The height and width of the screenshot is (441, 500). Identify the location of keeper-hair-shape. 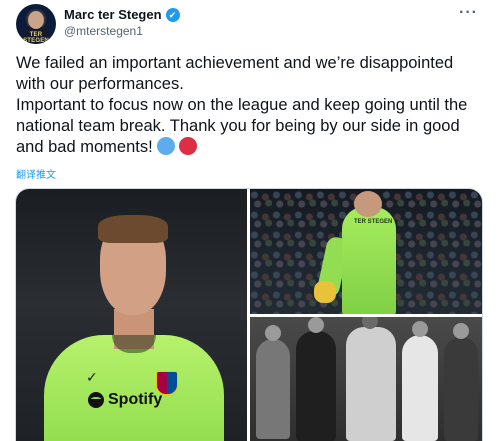
(133, 229).